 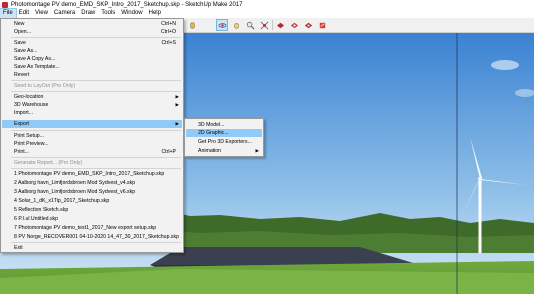 What do you see at coordinates (92, 86) in the screenshot?
I see `menu-item-send-to-layout: Send to LayOut (Pro Only)` at bounding box center [92, 86].